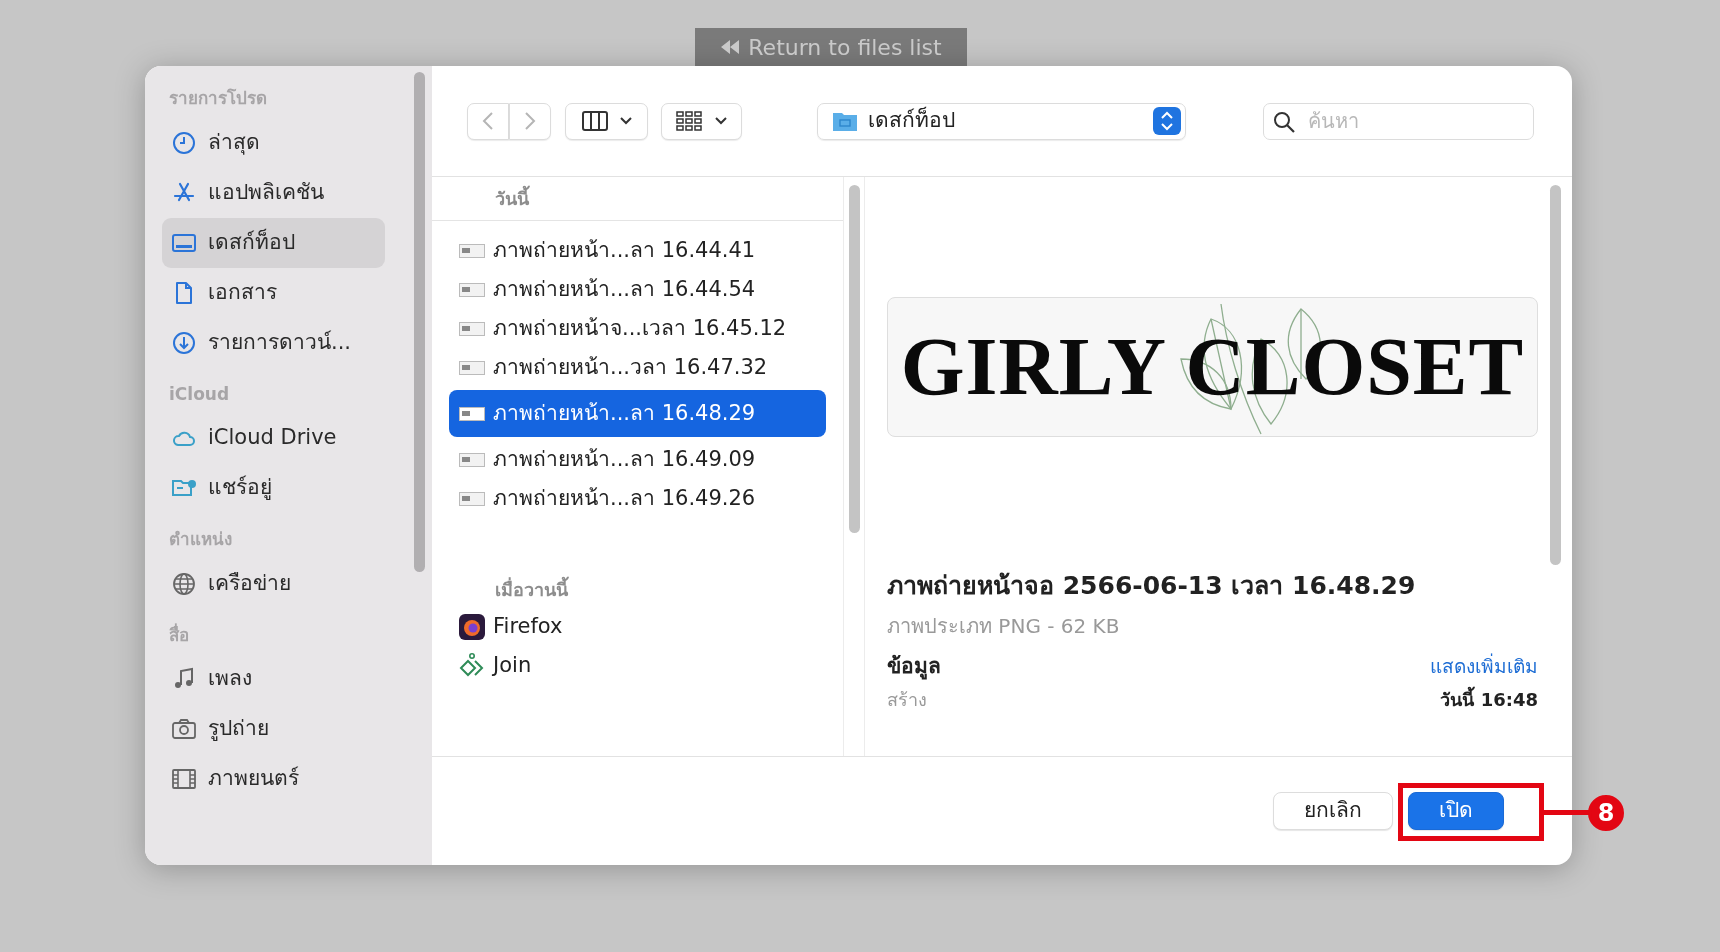 This screenshot has height=952, width=1720. Describe the element at coordinates (1398, 121) in the screenshot. I see `search-field: ค้นหา` at that location.